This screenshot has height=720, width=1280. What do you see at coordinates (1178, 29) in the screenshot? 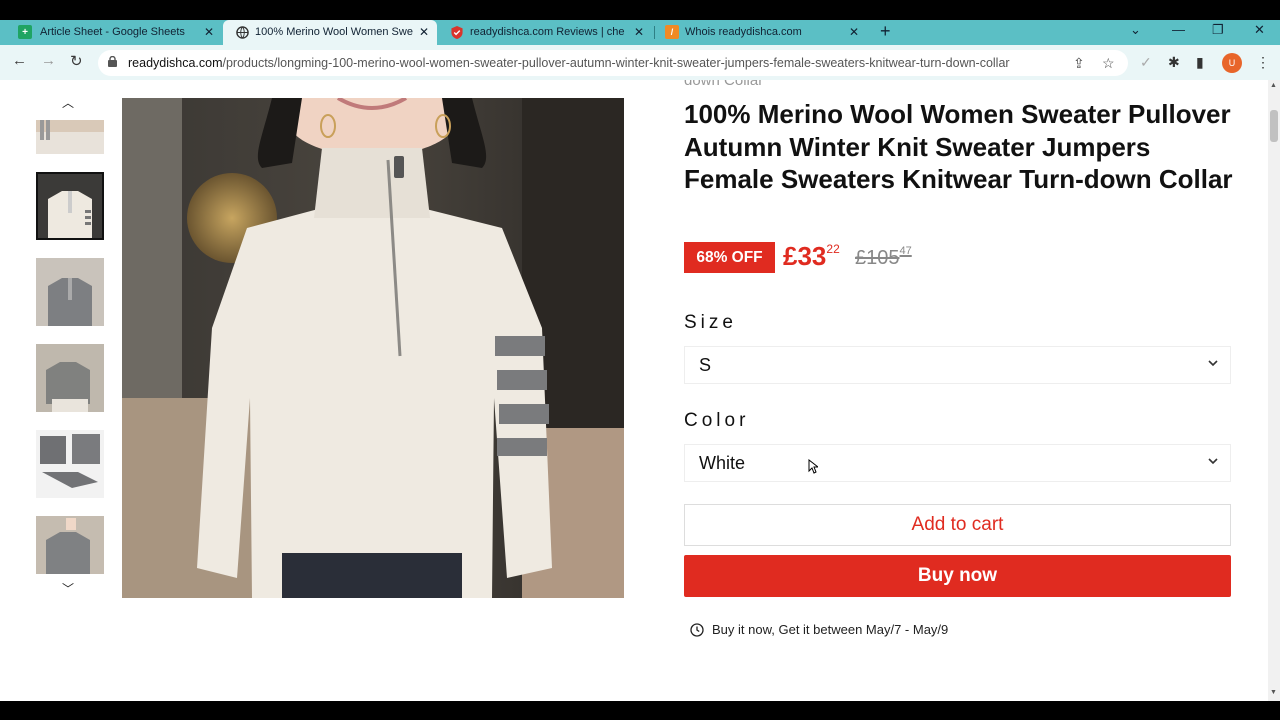
I see `minimize-icon: —` at bounding box center [1178, 29].